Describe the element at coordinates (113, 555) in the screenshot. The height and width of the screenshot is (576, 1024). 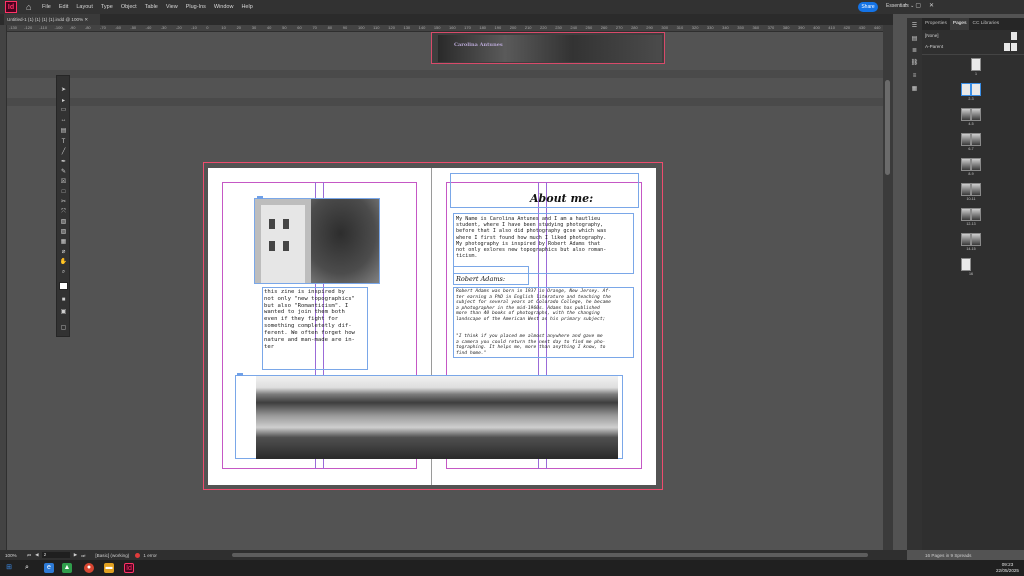
I see `preflight-profile: [Basic] (working)` at that location.